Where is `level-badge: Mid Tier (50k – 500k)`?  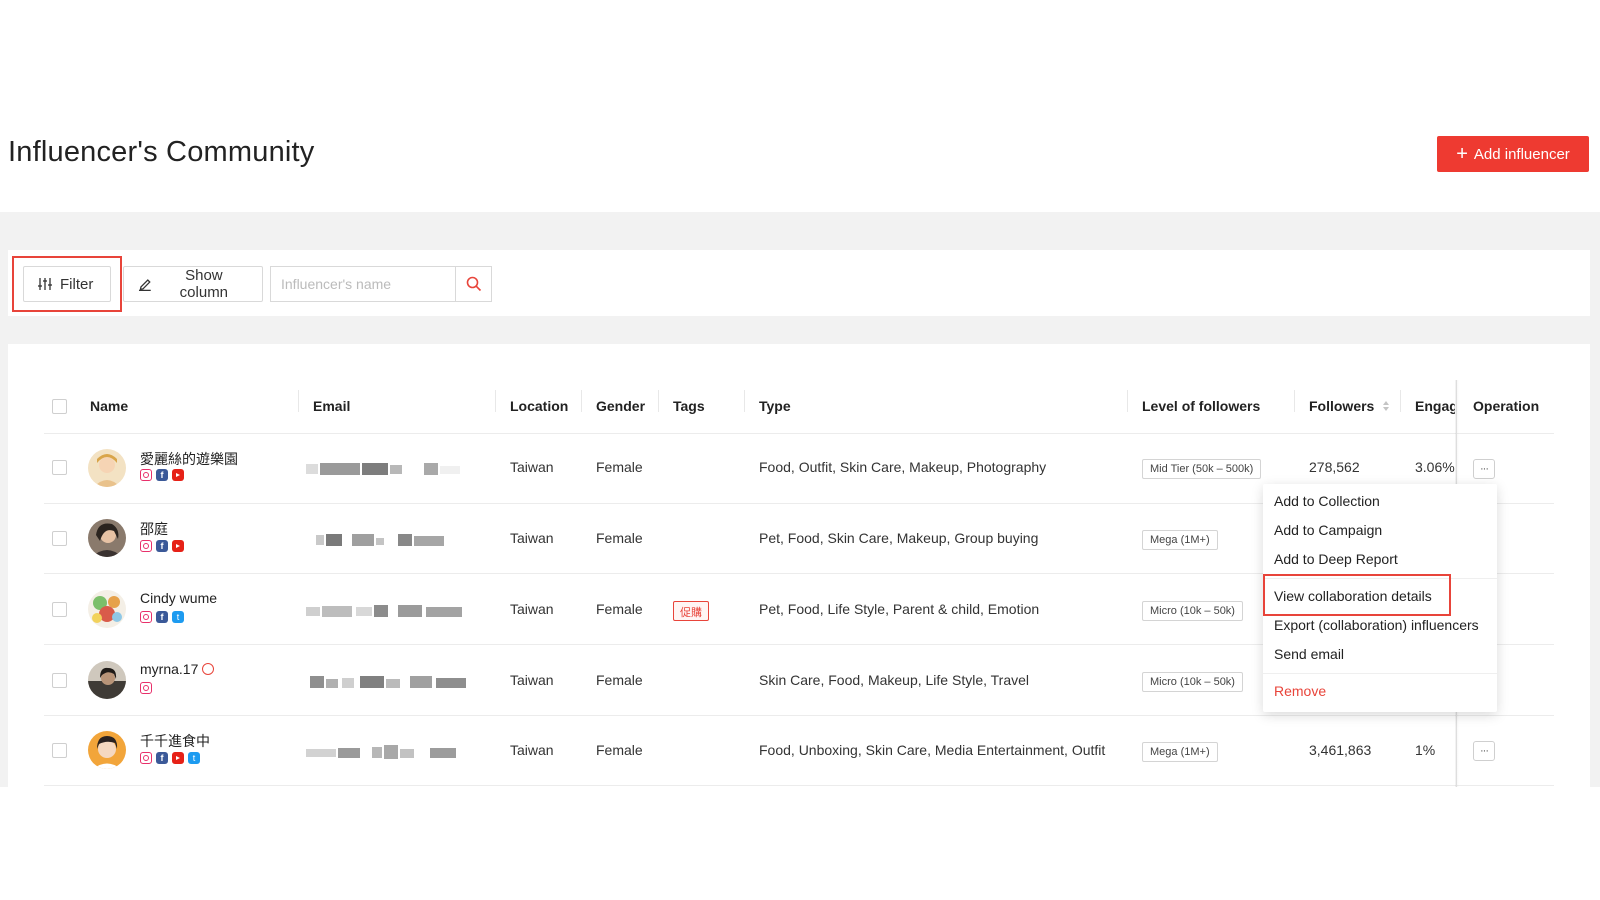
level-badge: Mid Tier (50k – 500k) is located at coordinates (1202, 469).